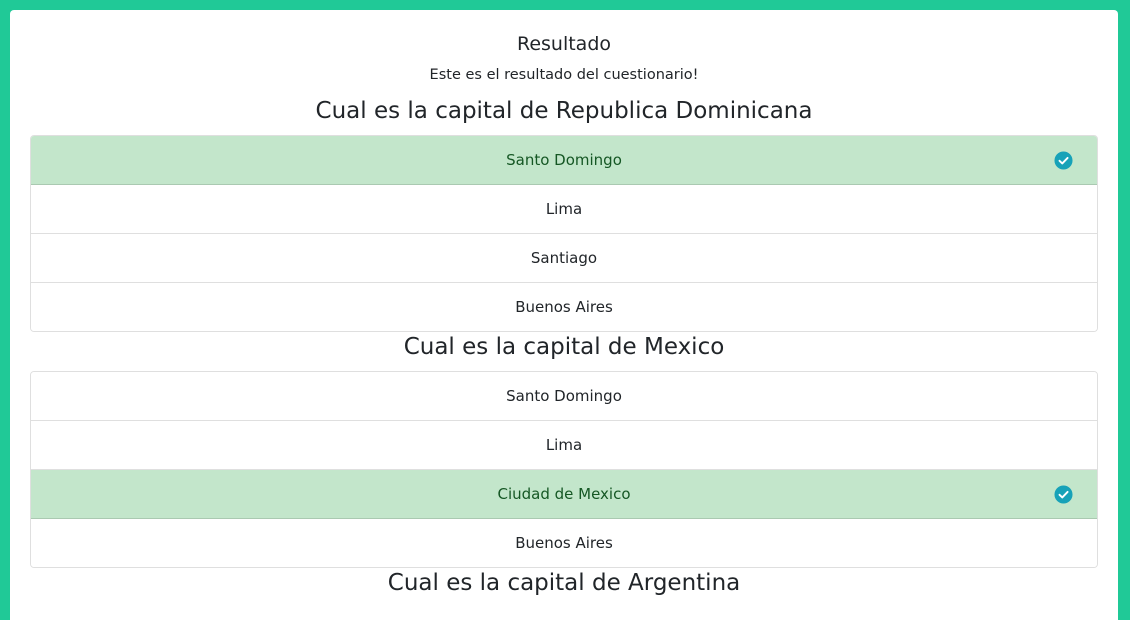  I want to click on card-text: Este es el resultado del cuestionario!, so click(564, 75).